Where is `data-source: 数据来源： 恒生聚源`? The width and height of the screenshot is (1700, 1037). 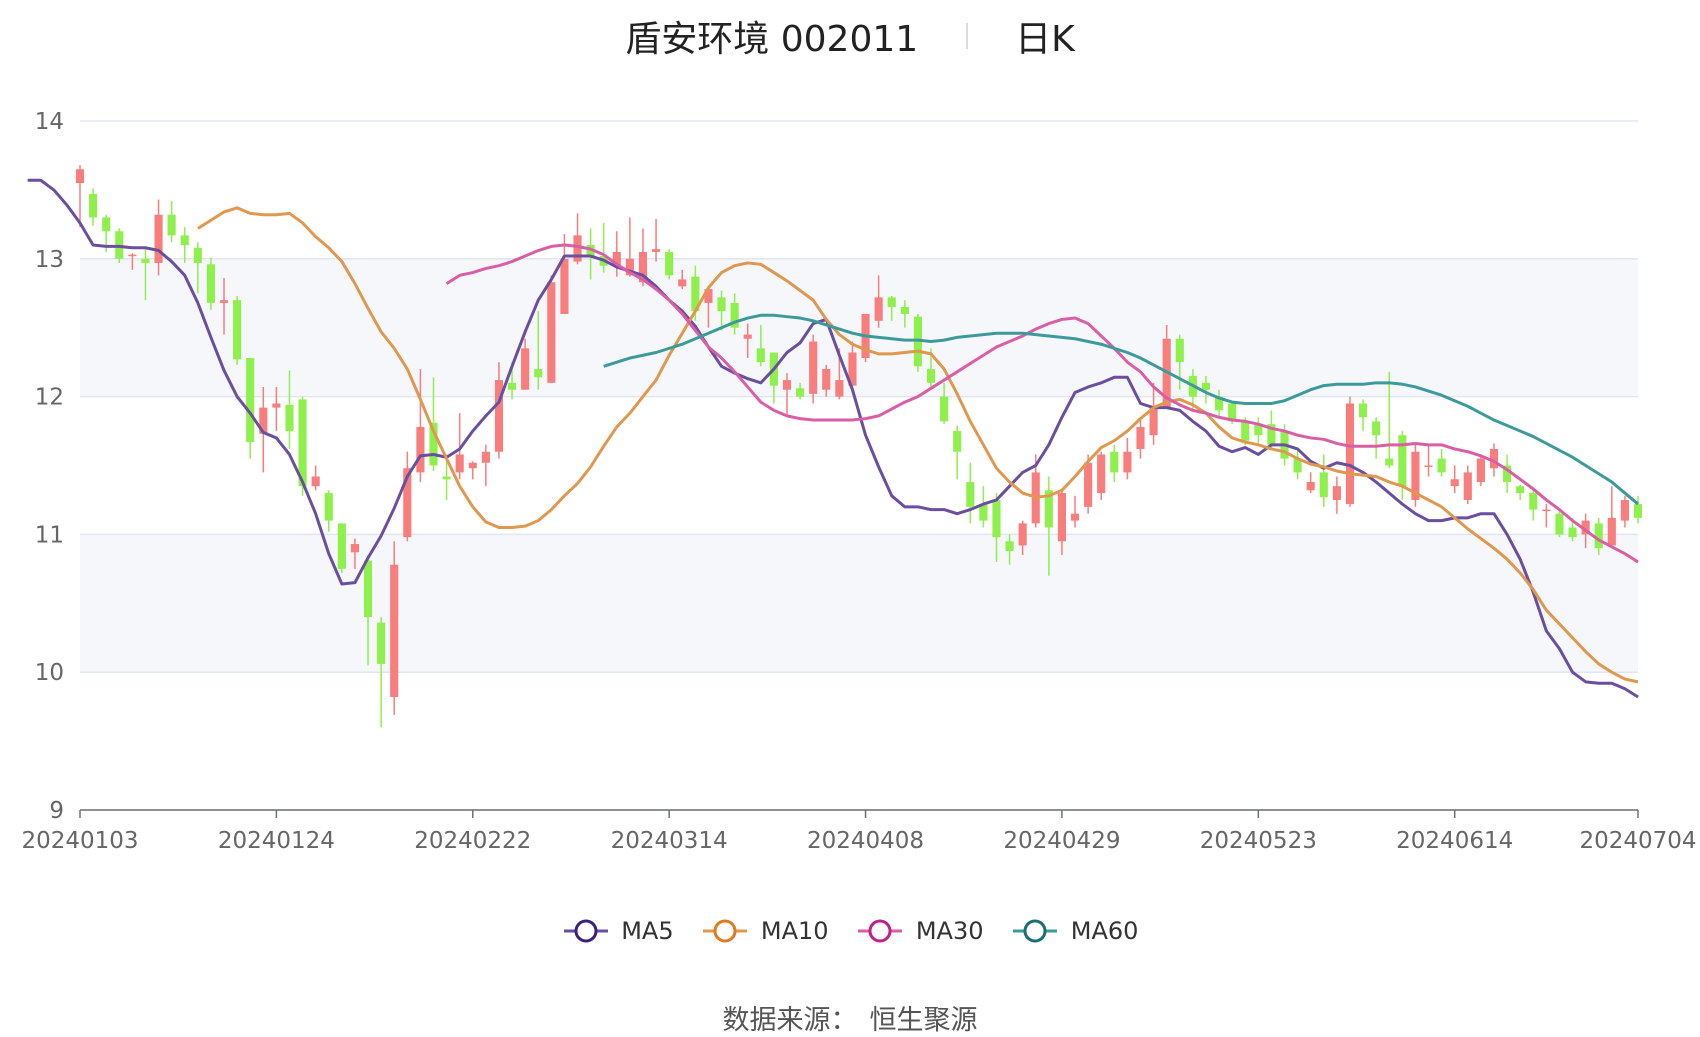 data-source: 数据来源： 恒生聚源 is located at coordinates (850, 1017).